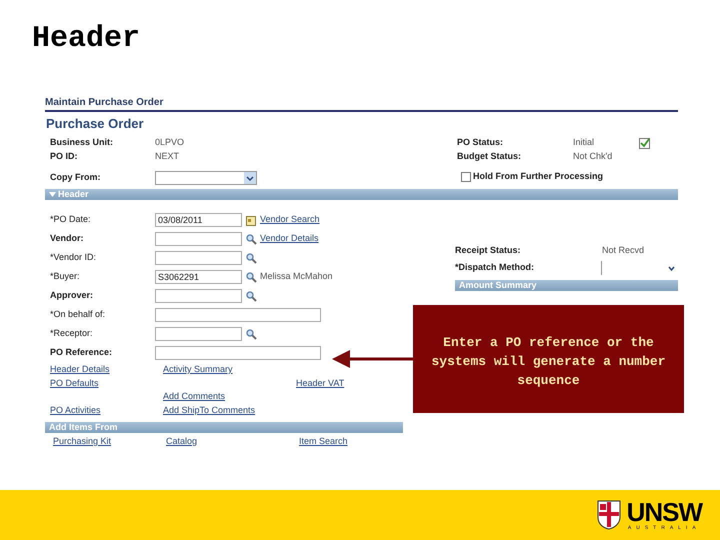 The image size is (720, 540). What do you see at coordinates (76, 177) in the screenshot?
I see `field-label: Copy From:` at bounding box center [76, 177].